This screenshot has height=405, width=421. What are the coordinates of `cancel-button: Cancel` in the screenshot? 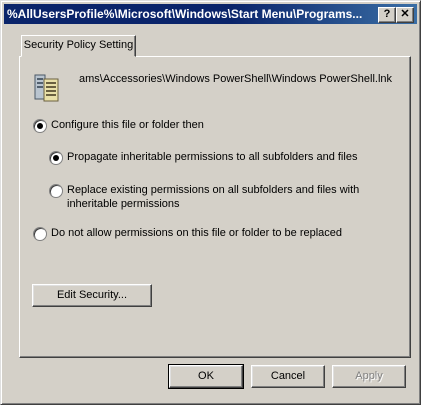 It's located at (288, 376).